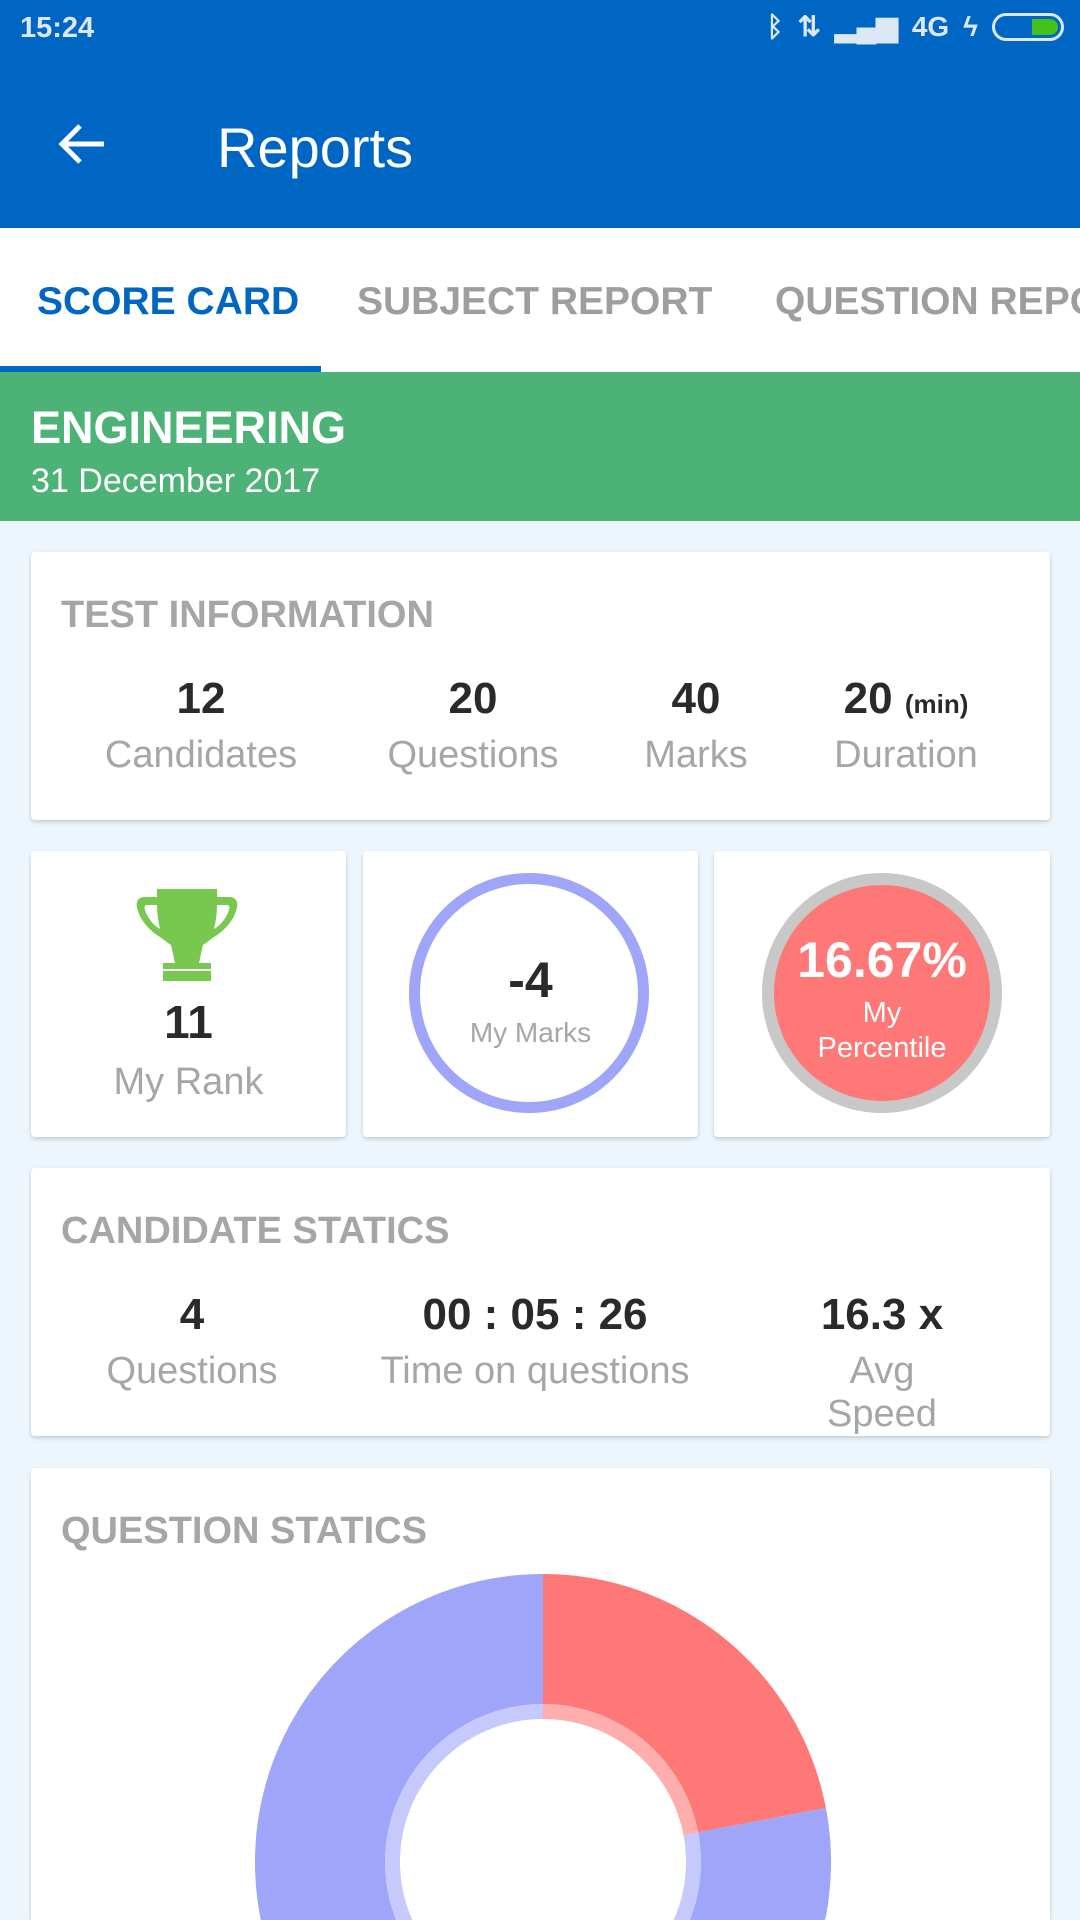 Image resolution: width=1080 pixels, height=1920 pixels. Describe the element at coordinates (906, 725) in the screenshot. I see `stat-duration: 20 (min) Duration` at that location.